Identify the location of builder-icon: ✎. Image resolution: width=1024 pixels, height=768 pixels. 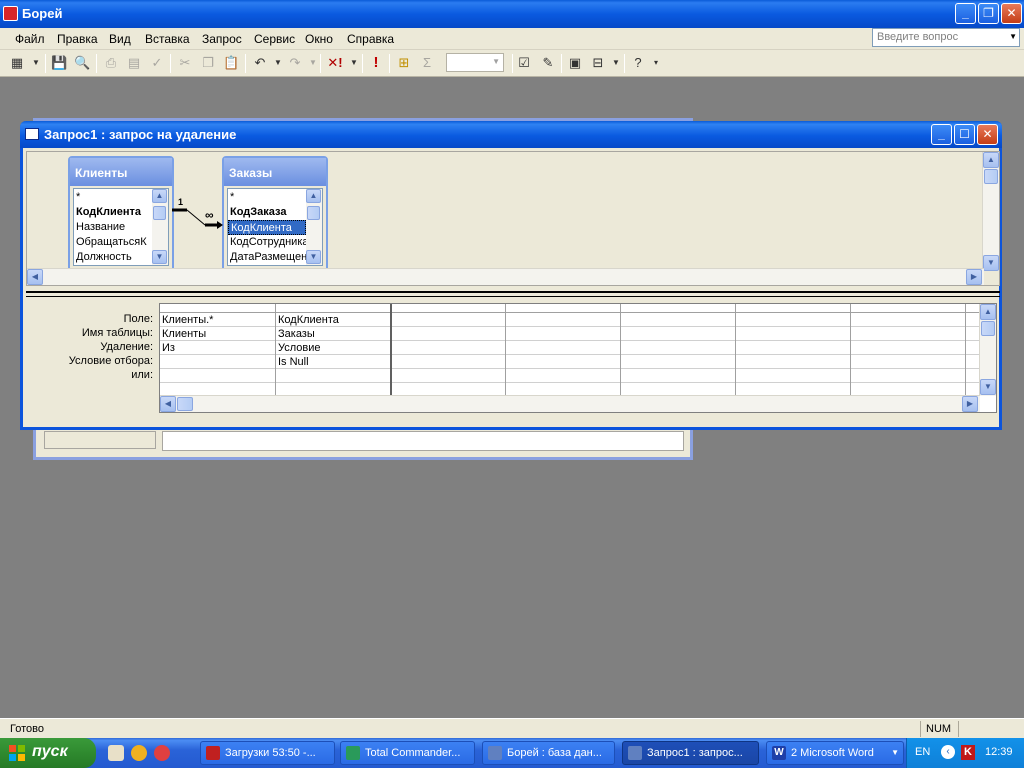
(548, 63).